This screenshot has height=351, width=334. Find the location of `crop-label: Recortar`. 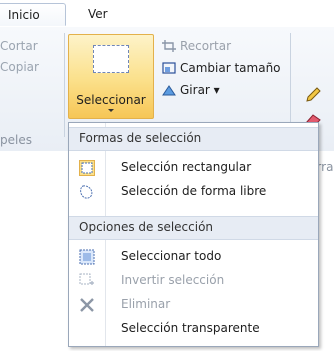

crop-label: Recortar is located at coordinates (206, 46).